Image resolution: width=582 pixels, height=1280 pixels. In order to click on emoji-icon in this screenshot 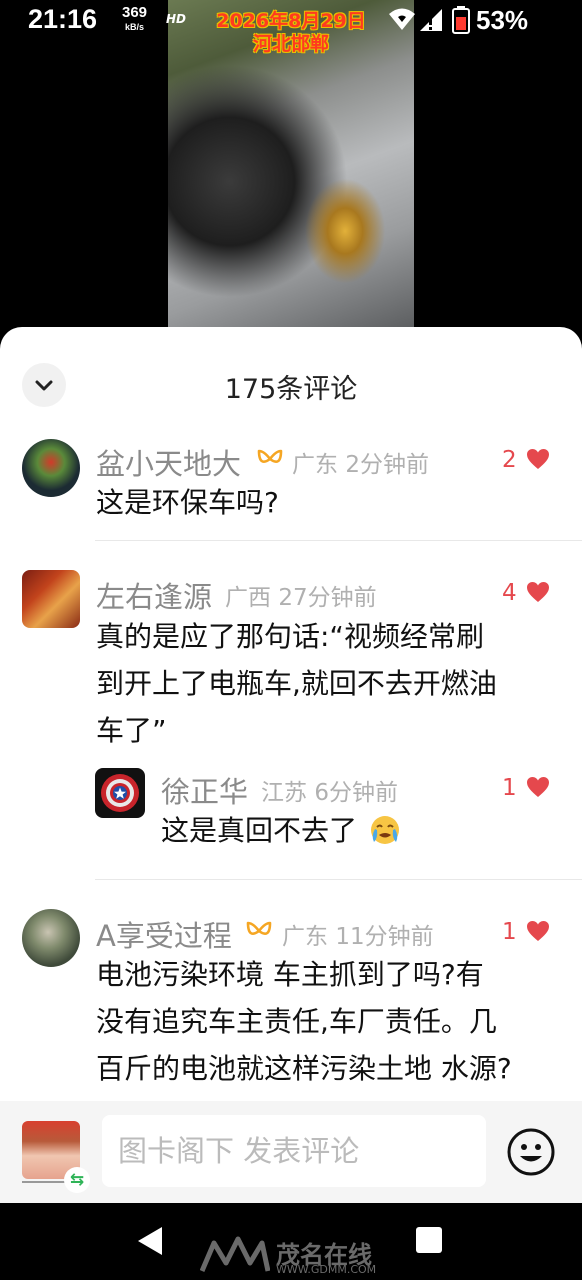, I will do `click(531, 1152)`.